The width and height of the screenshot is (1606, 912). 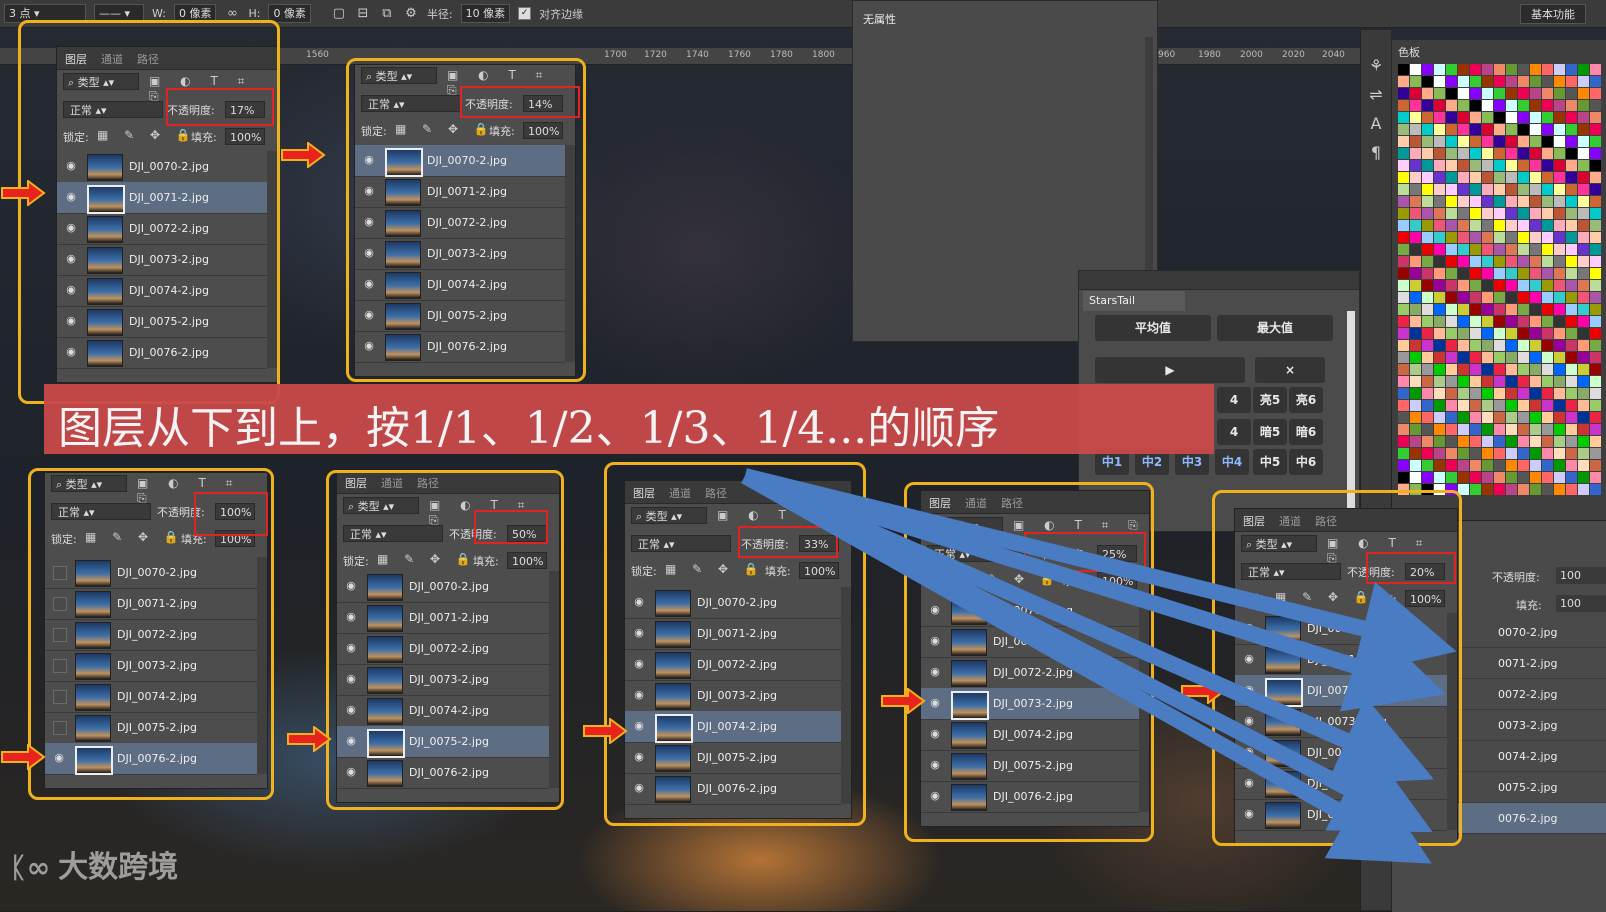 I want to click on logo-icon: ᛕ∞, so click(x=30, y=867).